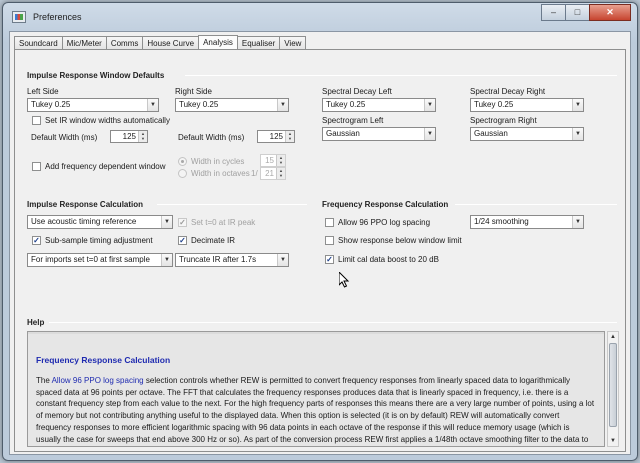 Image resolution: width=640 pixels, height=463 pixels. What do you see at coordinates (316, 333) in the screenshot?
I see `help-top-strip` at bounding box center [316, 333].